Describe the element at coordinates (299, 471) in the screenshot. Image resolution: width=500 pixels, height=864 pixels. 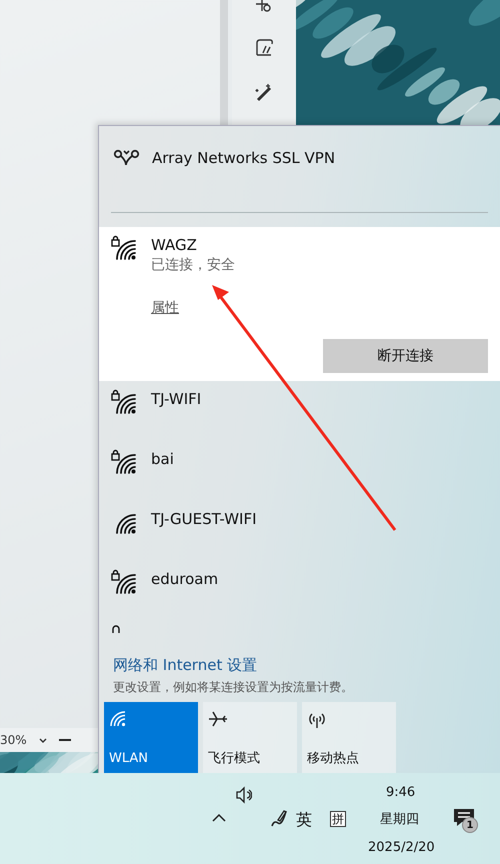
I see `network-item: bai` at that location.